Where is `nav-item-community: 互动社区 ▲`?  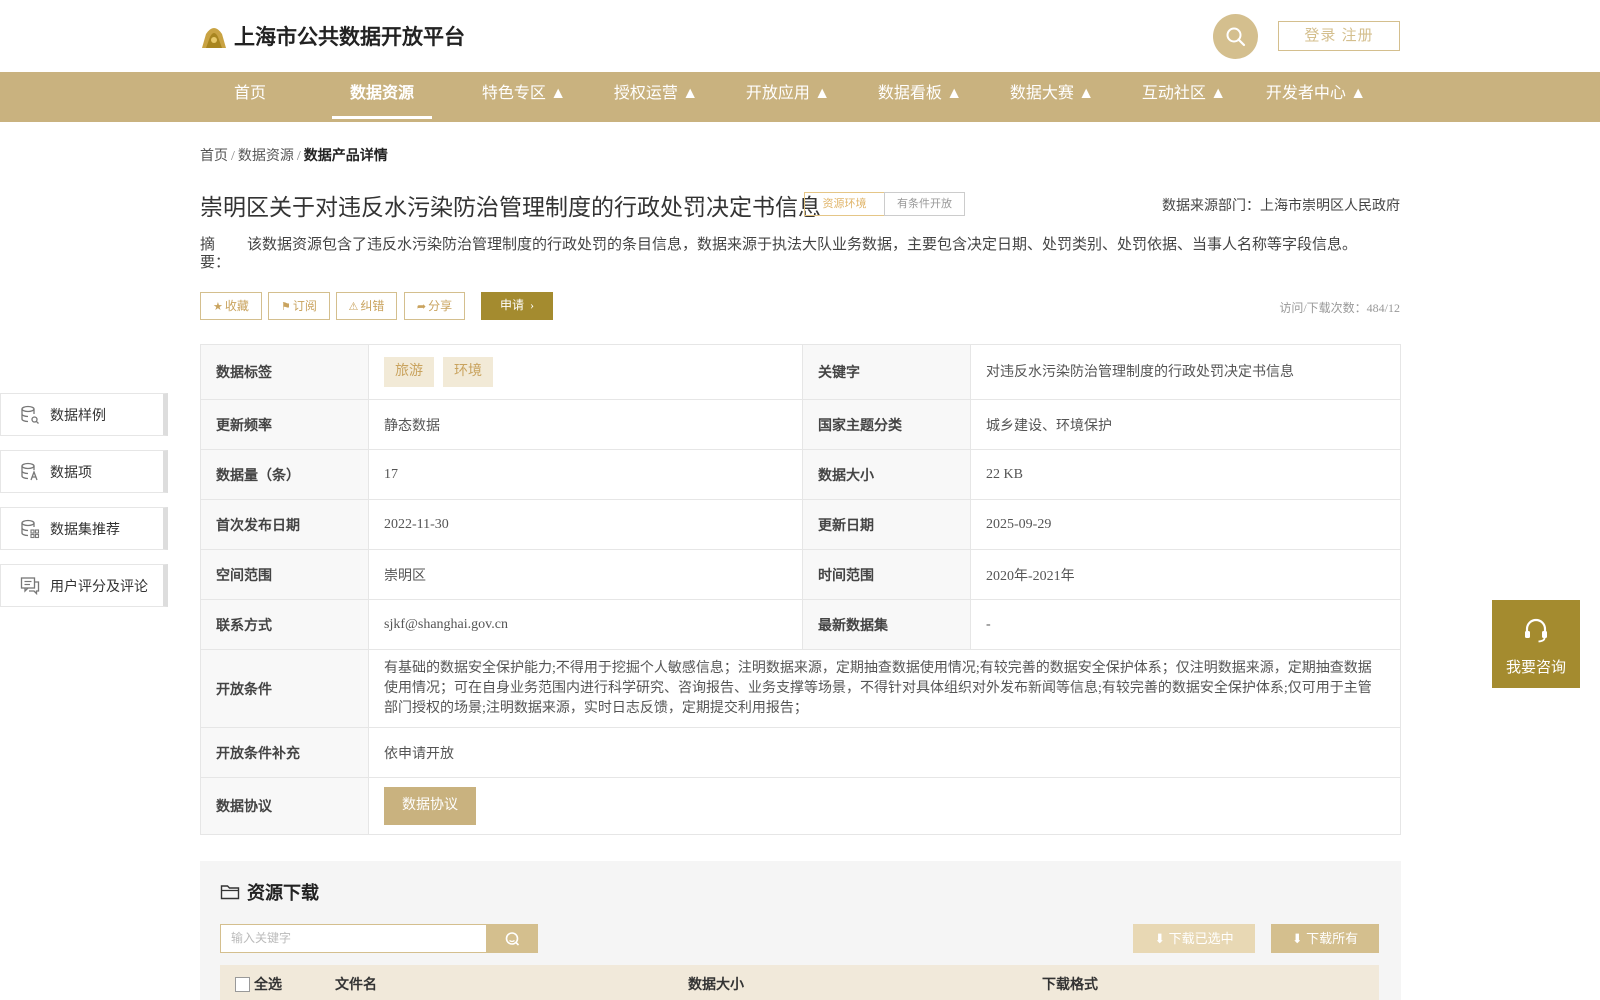
nav-item-community: 互动社区 ▲ is located at coordinates (1184, 97).